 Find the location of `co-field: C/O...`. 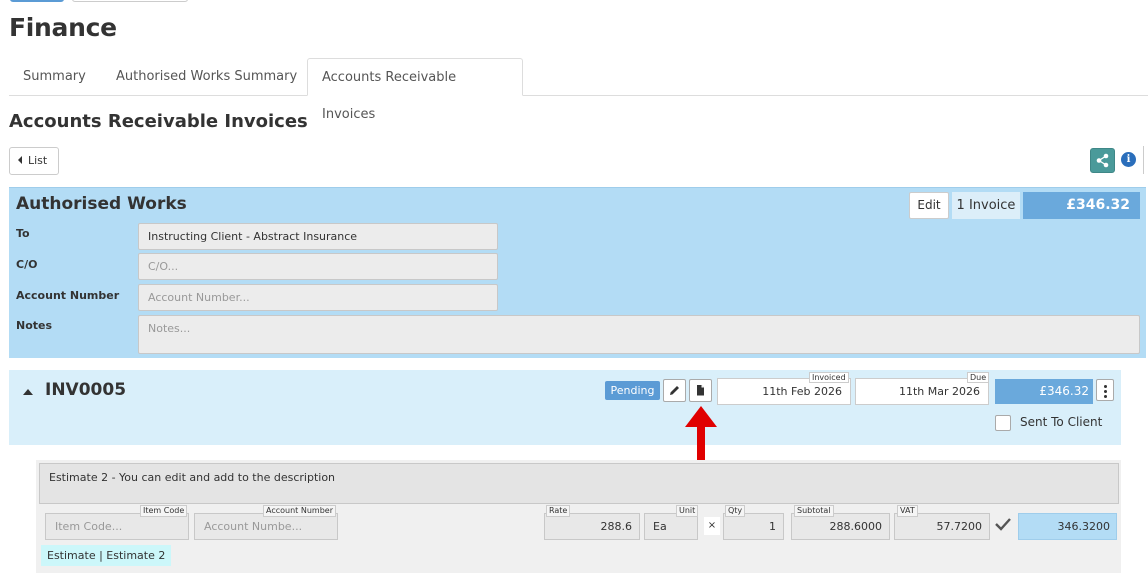

co-field: C/O... is located at coordinates (318, 266).